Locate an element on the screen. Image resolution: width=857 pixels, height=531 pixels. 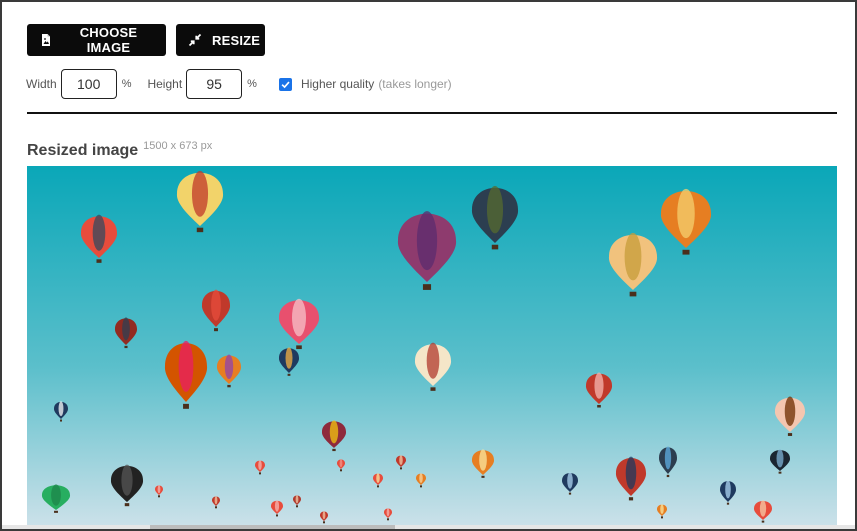
higher-quality-label: Higher quality is located at coordinates (337, 84).